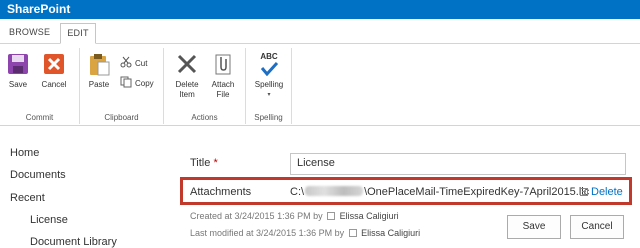 The image size is (640, 248). I want to click on created-text: Created at 3/24/2015 1:36 PM by, so click(256, 216).